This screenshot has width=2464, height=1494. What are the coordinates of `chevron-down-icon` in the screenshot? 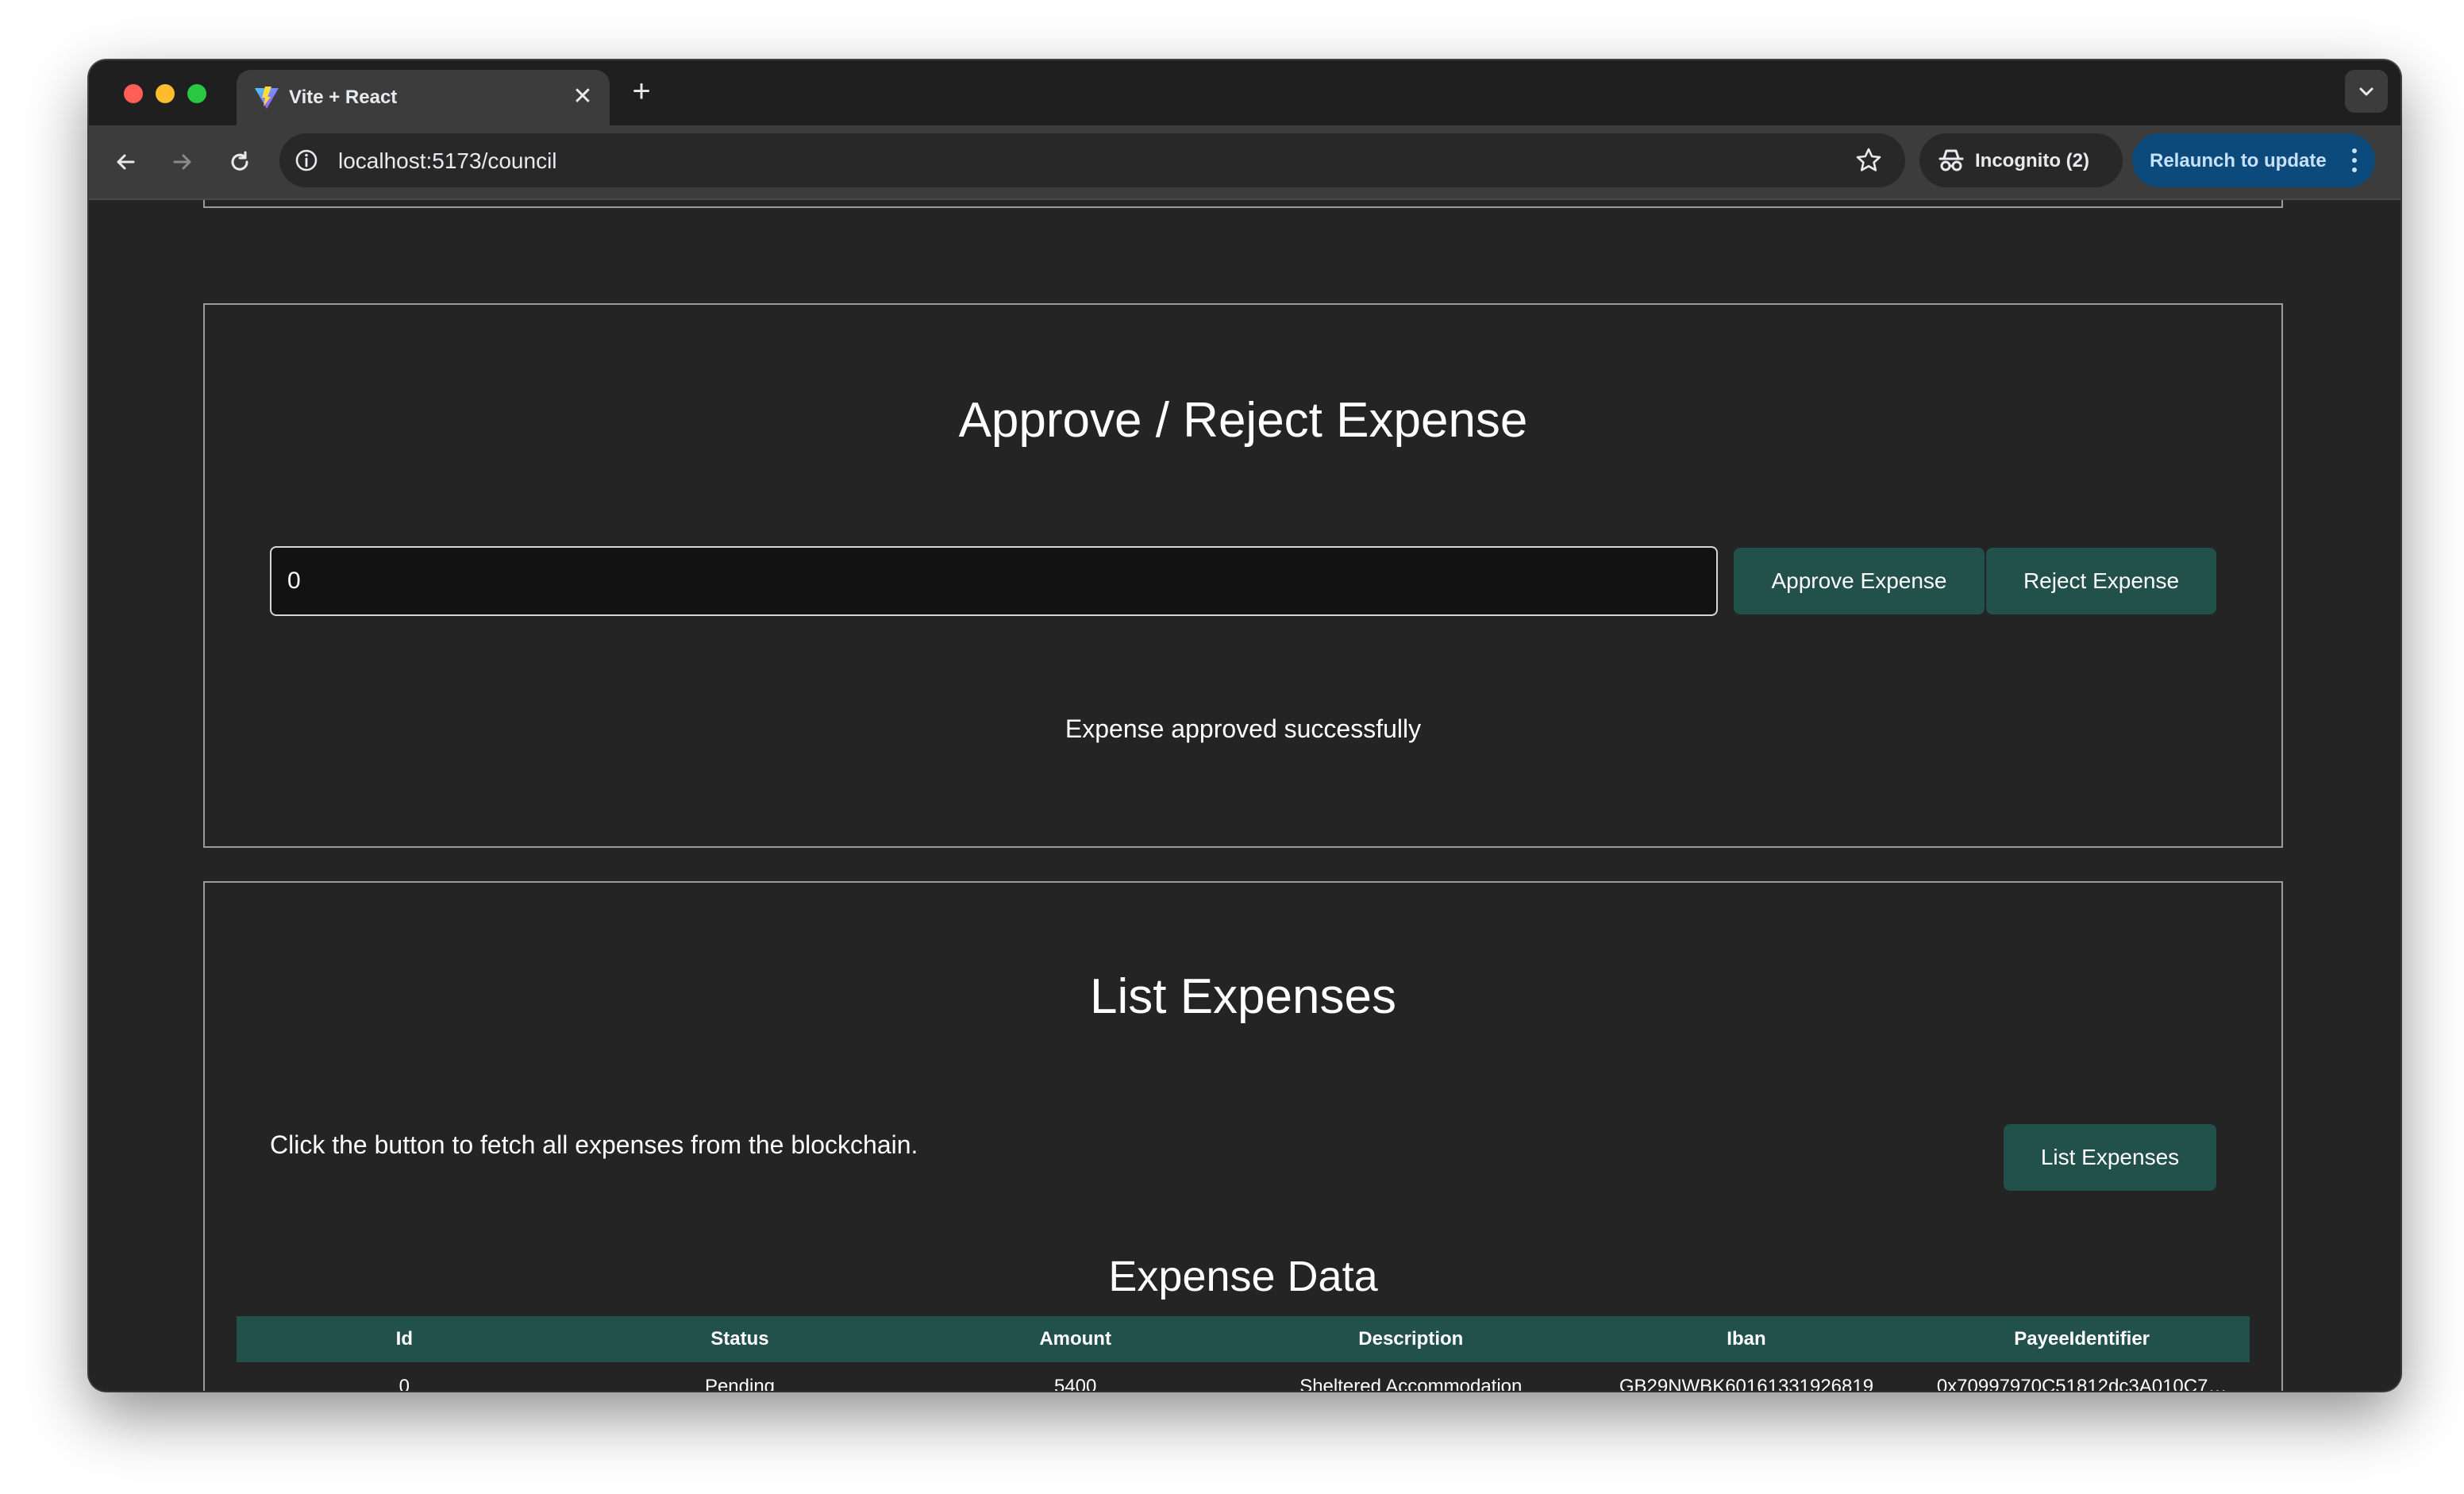 It's located at (2366, 91).